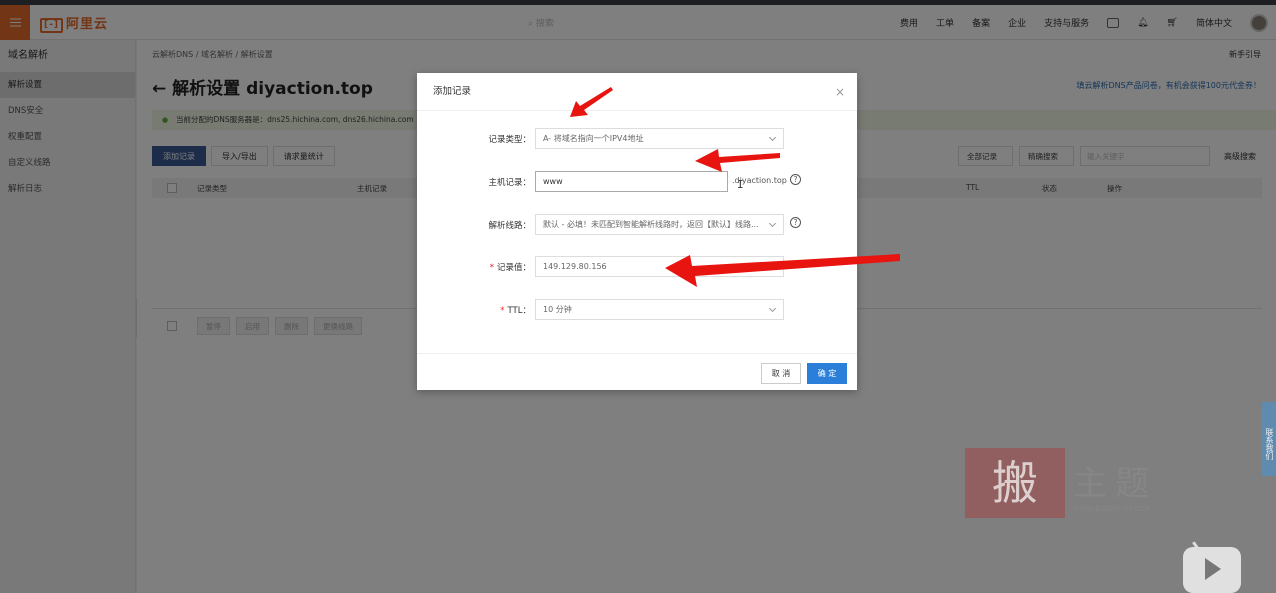 Image resolution: width=1276 pixels, height=593 pixels. What do you see at coordinates (759, 180) in the screenshot?
I see `domain-suffix: .diyaction.top` at bounding box center [759, 180].